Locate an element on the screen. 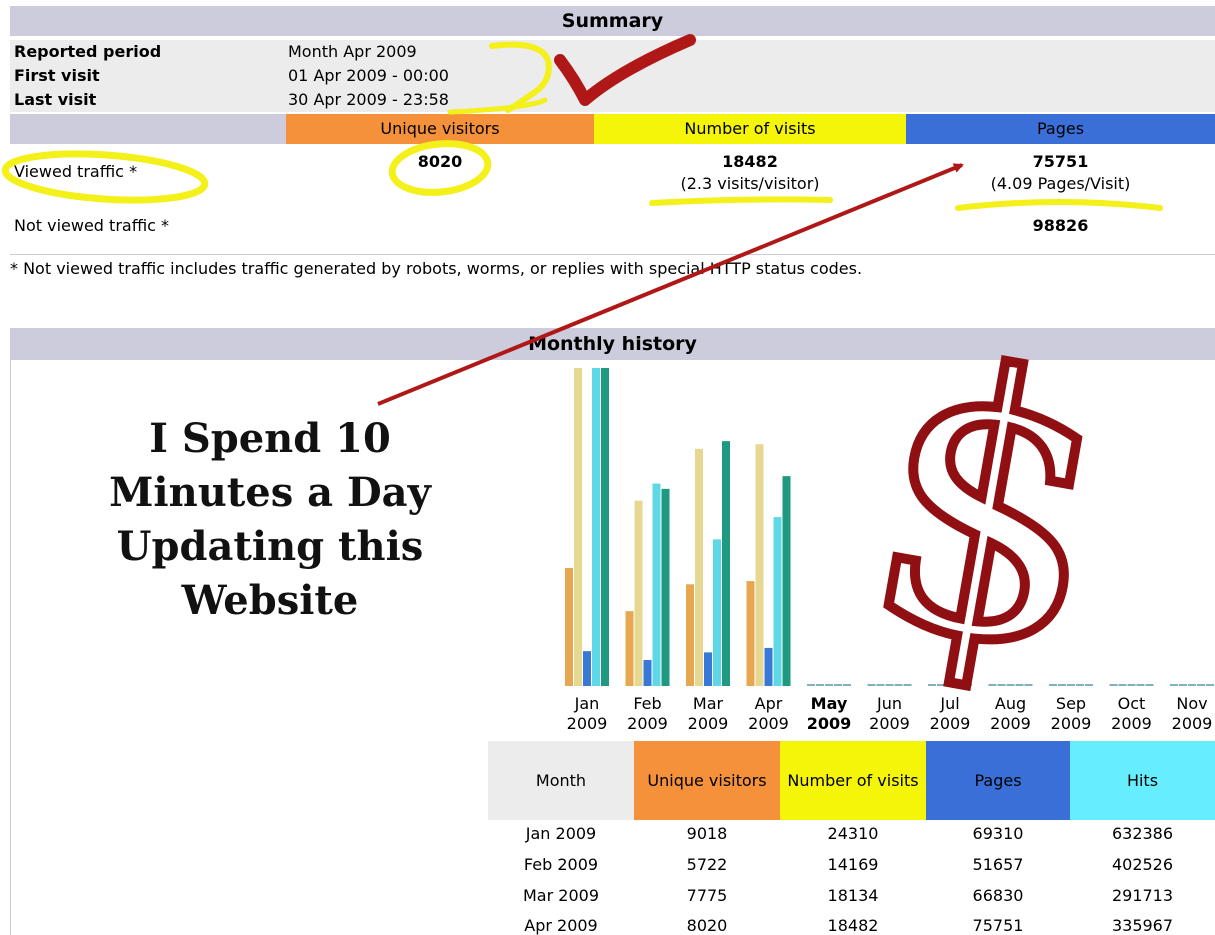  table-header-visits: Number of visits is located at coordinates (853, 780).